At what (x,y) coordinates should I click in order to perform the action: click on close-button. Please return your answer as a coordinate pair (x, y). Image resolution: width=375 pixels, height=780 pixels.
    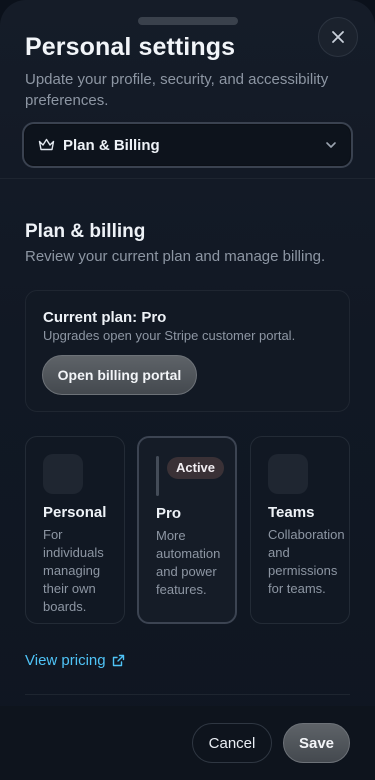
    Looking at the image, I should click on (338, 37).